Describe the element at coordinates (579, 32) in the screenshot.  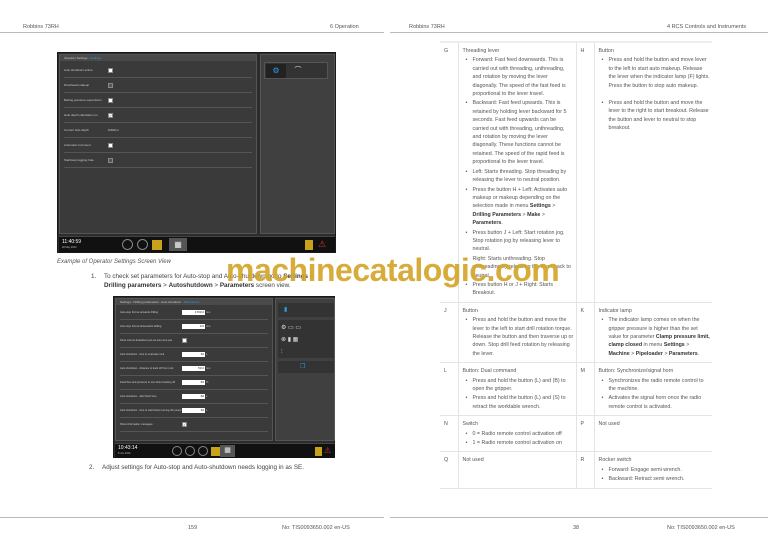
I see `header-divider` at that location.